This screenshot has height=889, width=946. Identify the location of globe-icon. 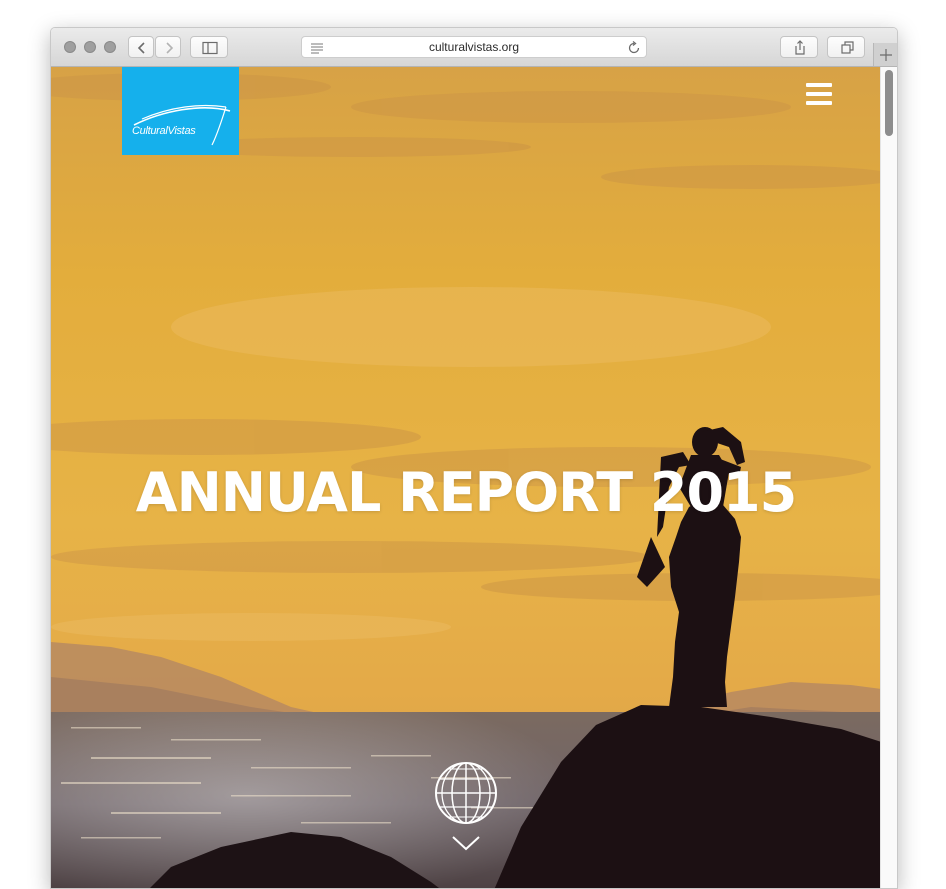
(466, 793).